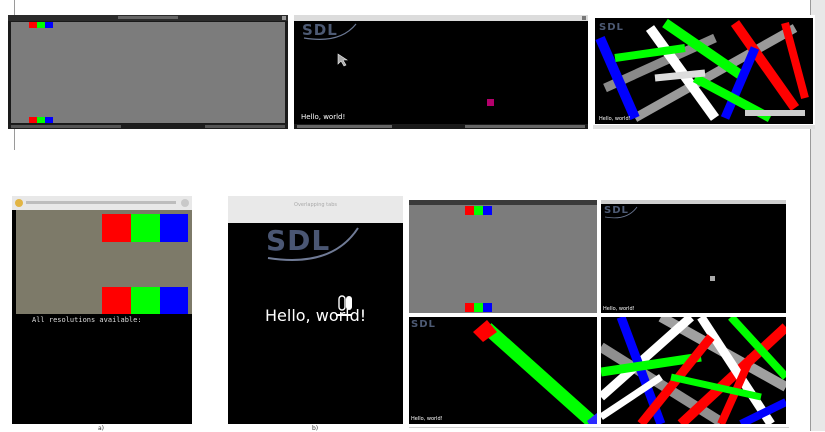 This screenshot has height=432, width=825. What do you see at coordinates (87, 320) in the screenshot?
I see `resolutions-text: All resolutions available:` at bounding box center [87, 320].